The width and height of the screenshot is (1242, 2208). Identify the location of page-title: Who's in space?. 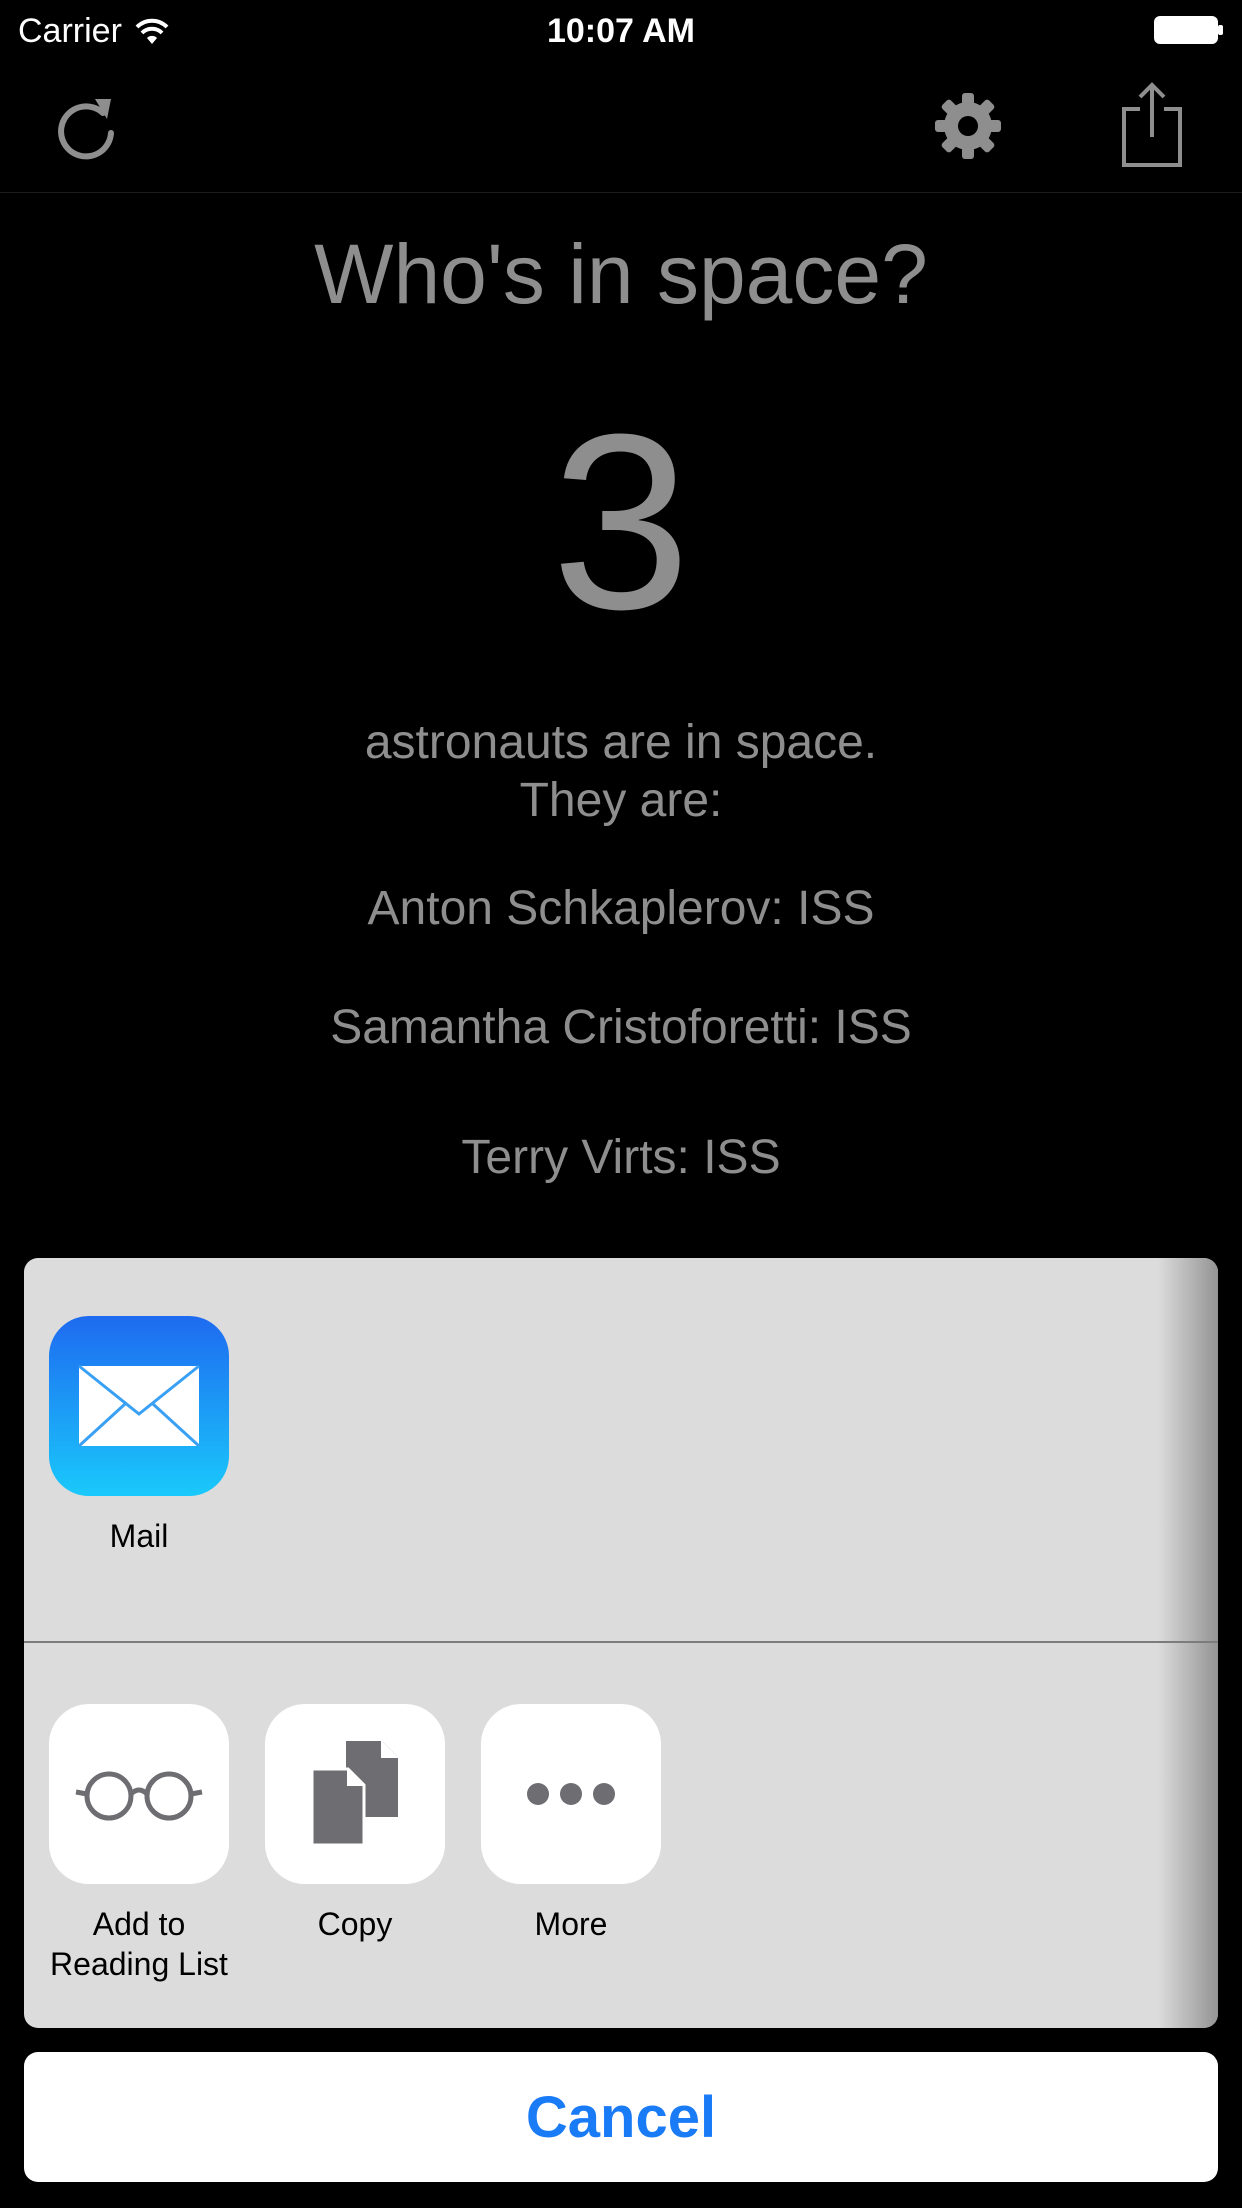
(621, 274).